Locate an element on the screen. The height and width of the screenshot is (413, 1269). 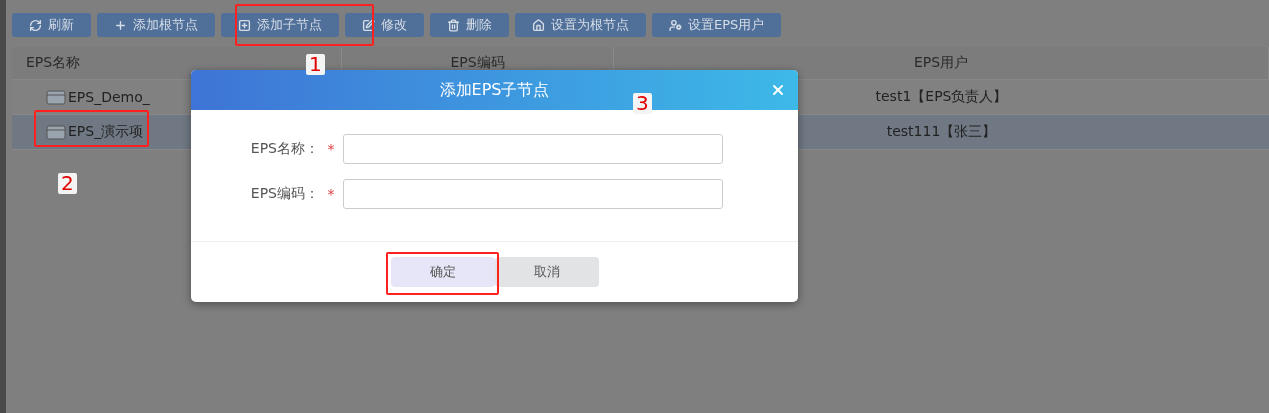
field-label: EPS编码： is located at coordinates (284, 194).